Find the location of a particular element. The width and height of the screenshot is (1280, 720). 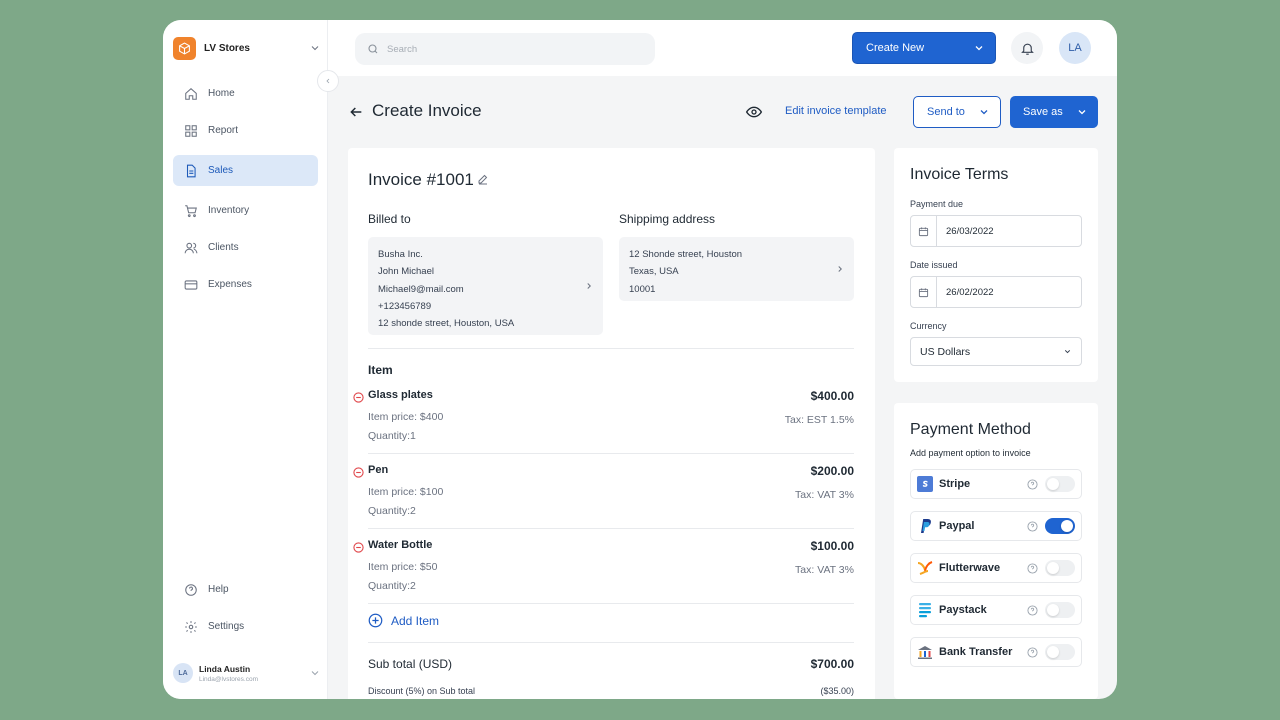

search-input is located at coordinates (507, 49).